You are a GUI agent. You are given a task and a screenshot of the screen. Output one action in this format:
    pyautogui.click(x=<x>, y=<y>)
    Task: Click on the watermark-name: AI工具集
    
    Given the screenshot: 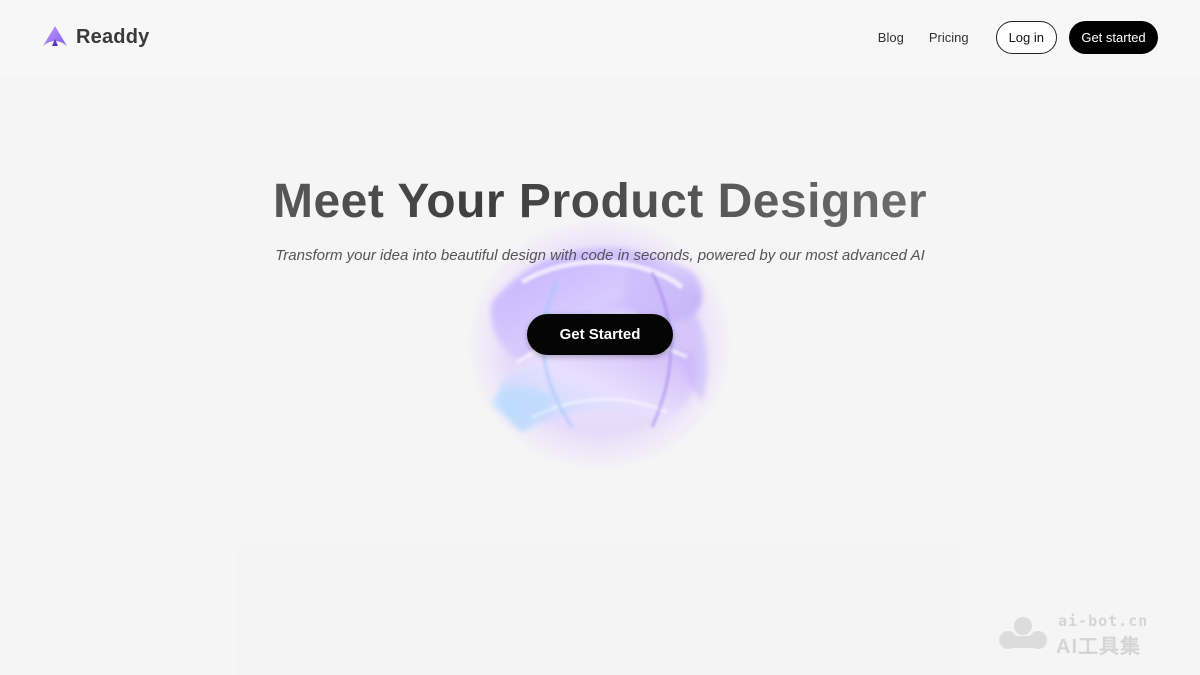 What is the action you would take?
    pyautogui.click(x=1098, y=647)
    